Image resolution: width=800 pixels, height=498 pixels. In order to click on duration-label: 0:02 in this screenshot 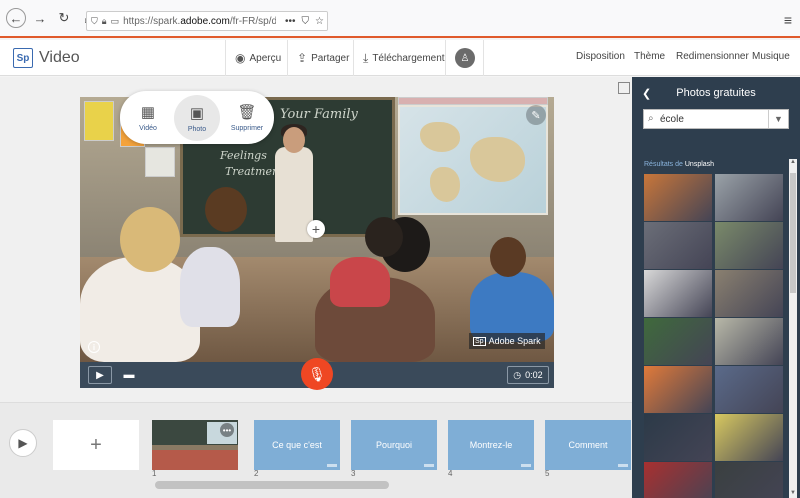, I will do `click(534, 375)`.